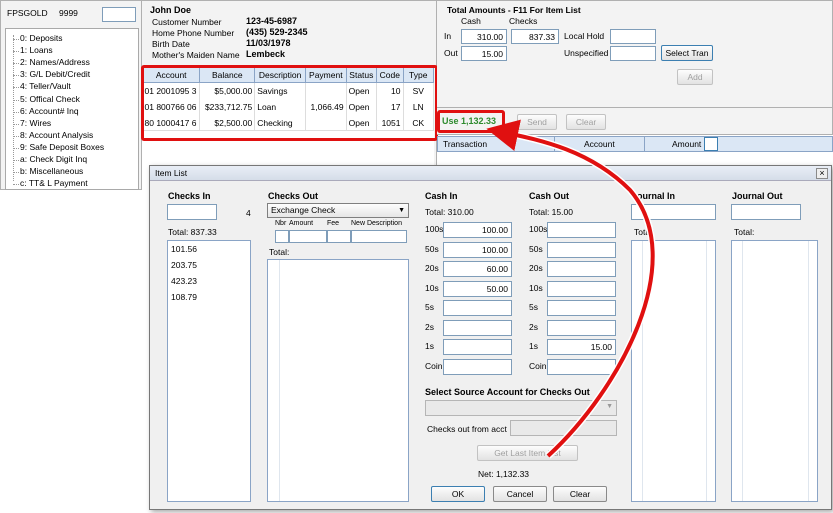  What do you see at coordinates (55, 74) in the screenshot?
I see `menu-item: 3: G/L Debit/Credit` at bounding box center [55, 74].